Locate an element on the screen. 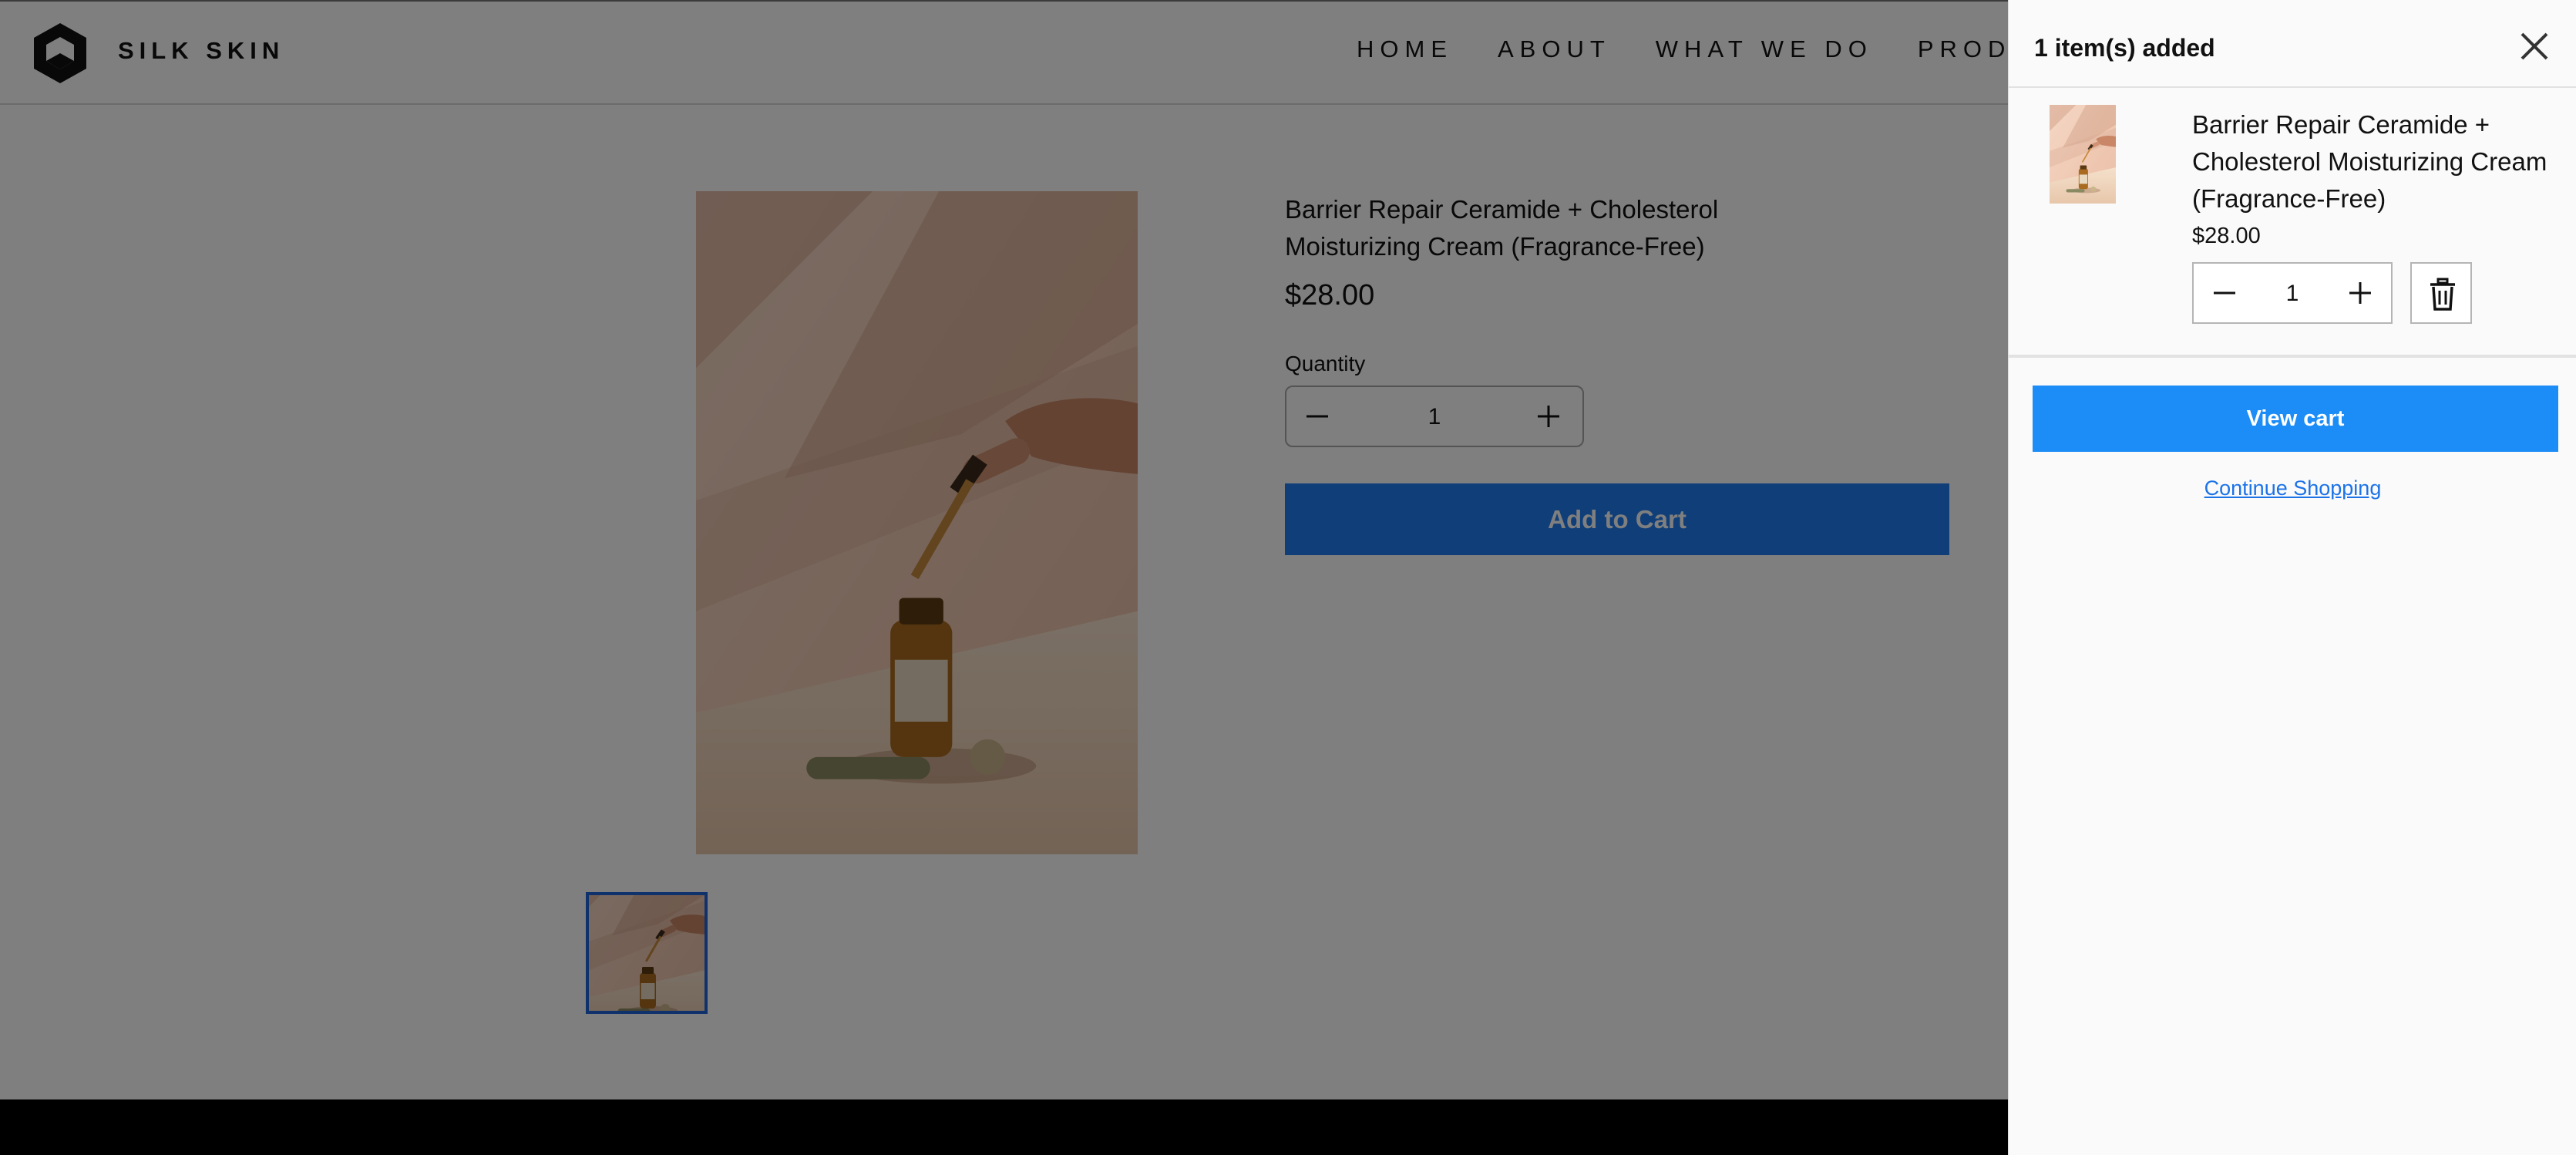  continue-shopping-link: Continue Shopping is located at coordinates (2292, 488).